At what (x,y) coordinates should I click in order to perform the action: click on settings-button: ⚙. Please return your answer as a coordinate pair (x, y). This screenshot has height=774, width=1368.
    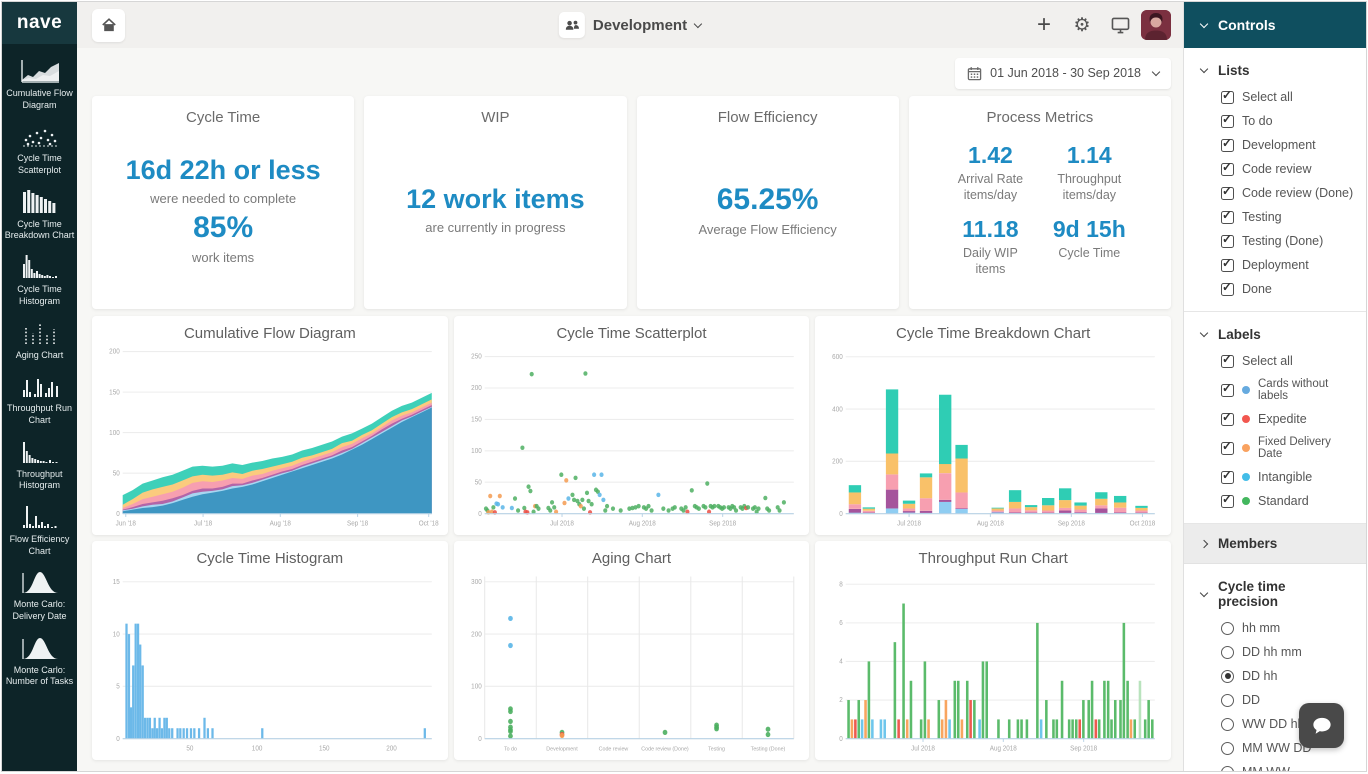
    Looking at the image, I should click on (1082, 25).